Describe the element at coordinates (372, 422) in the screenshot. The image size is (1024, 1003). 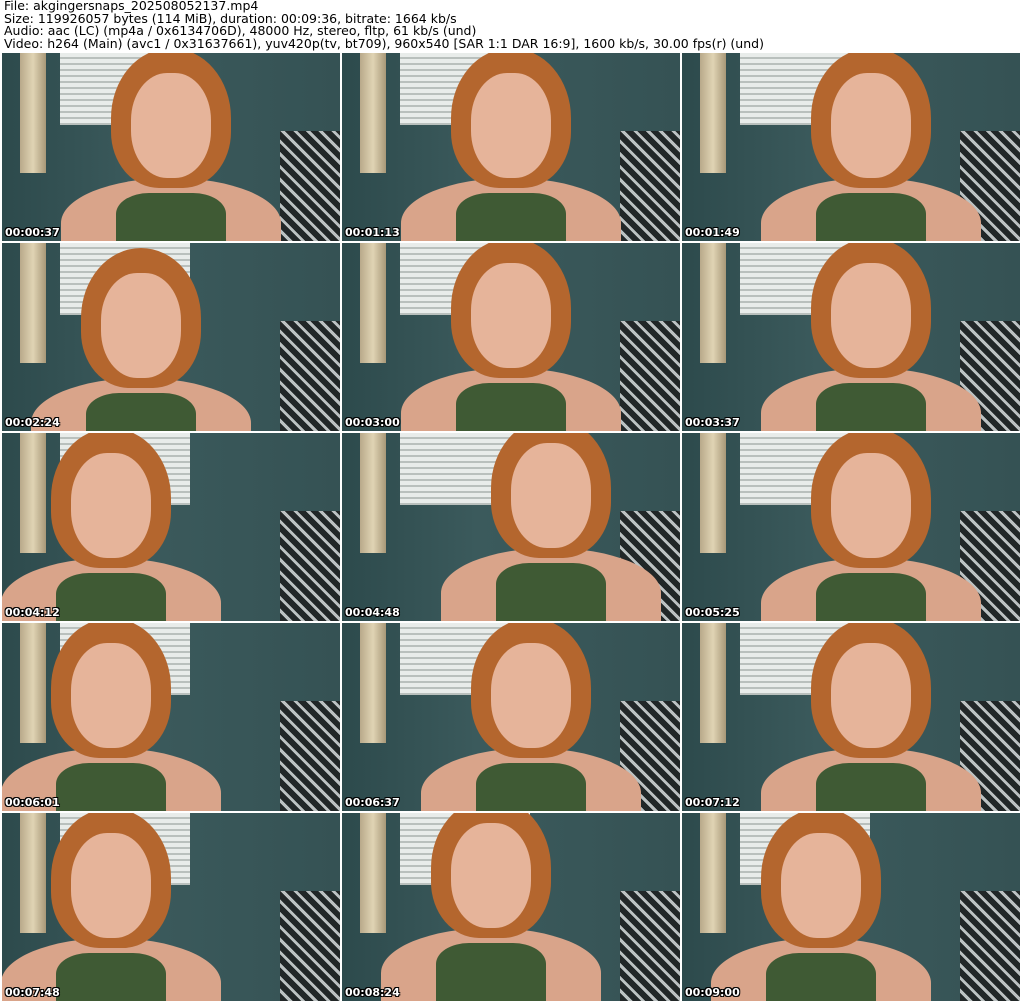
I see `thumbnail-timestamp: 00:03:00` at that location.